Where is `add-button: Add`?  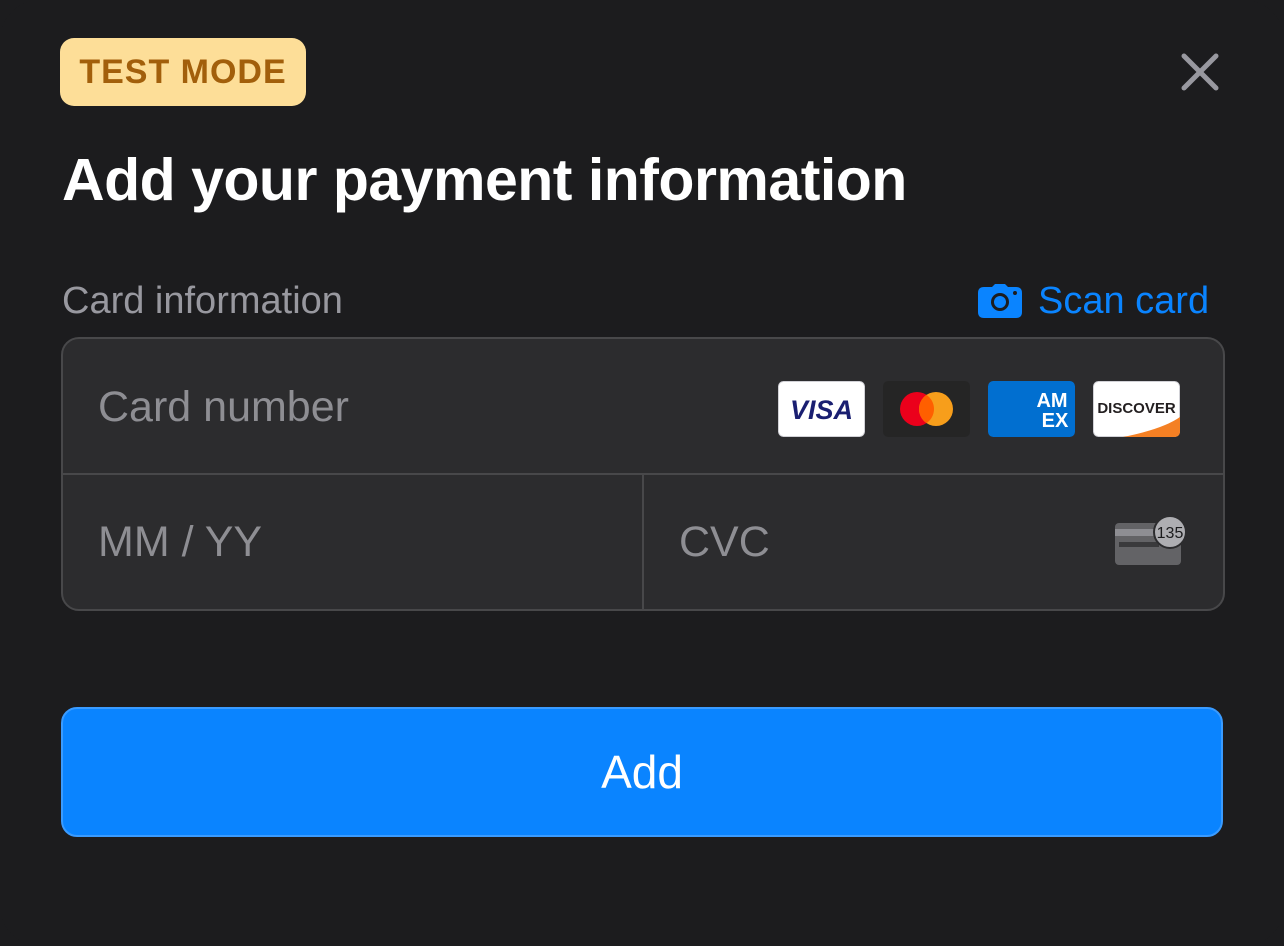
add-button: Add is located at coordinates (642, 772).